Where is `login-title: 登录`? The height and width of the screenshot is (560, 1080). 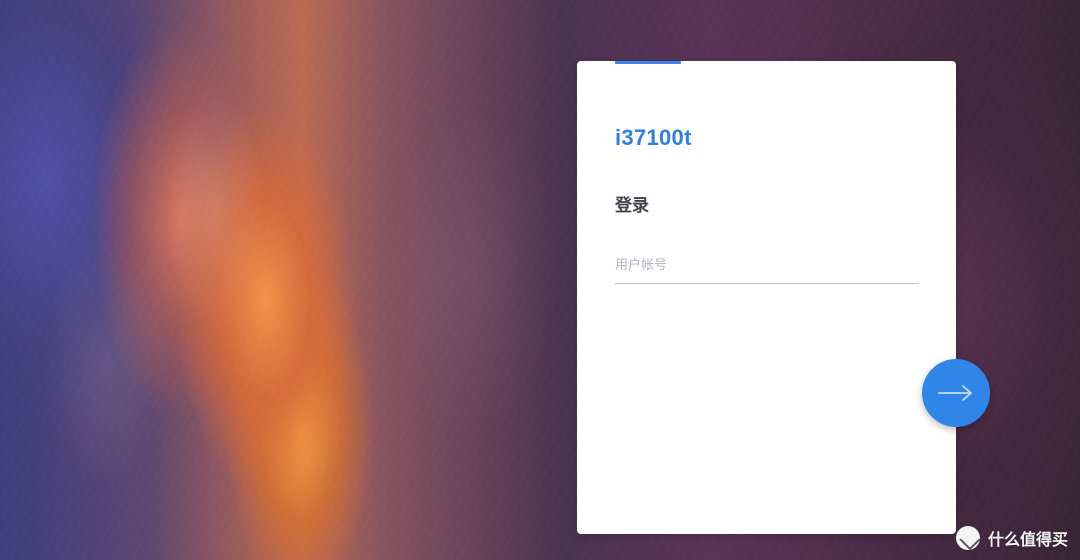
login-title: 登录 is located at coordinates (632, 206).